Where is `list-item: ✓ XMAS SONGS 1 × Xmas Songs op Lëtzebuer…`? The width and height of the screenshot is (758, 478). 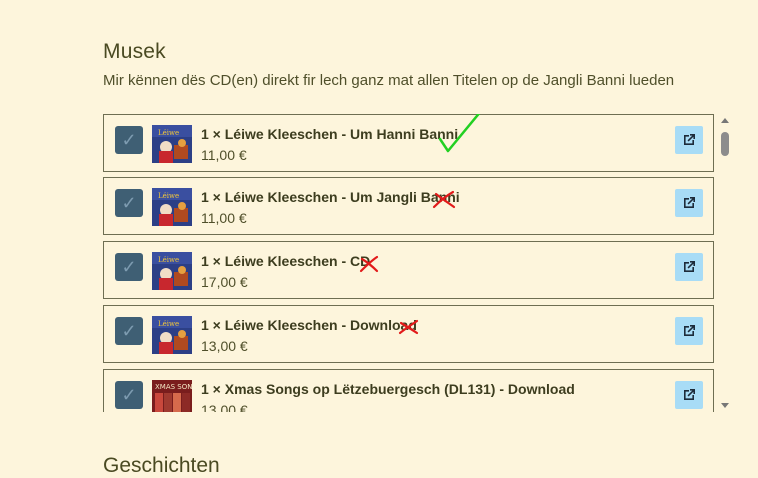
list-item: ✓ XMAS SONGS 1 × Xmas Songs op Lëtzebuer… is located at coordinates (408, 390).